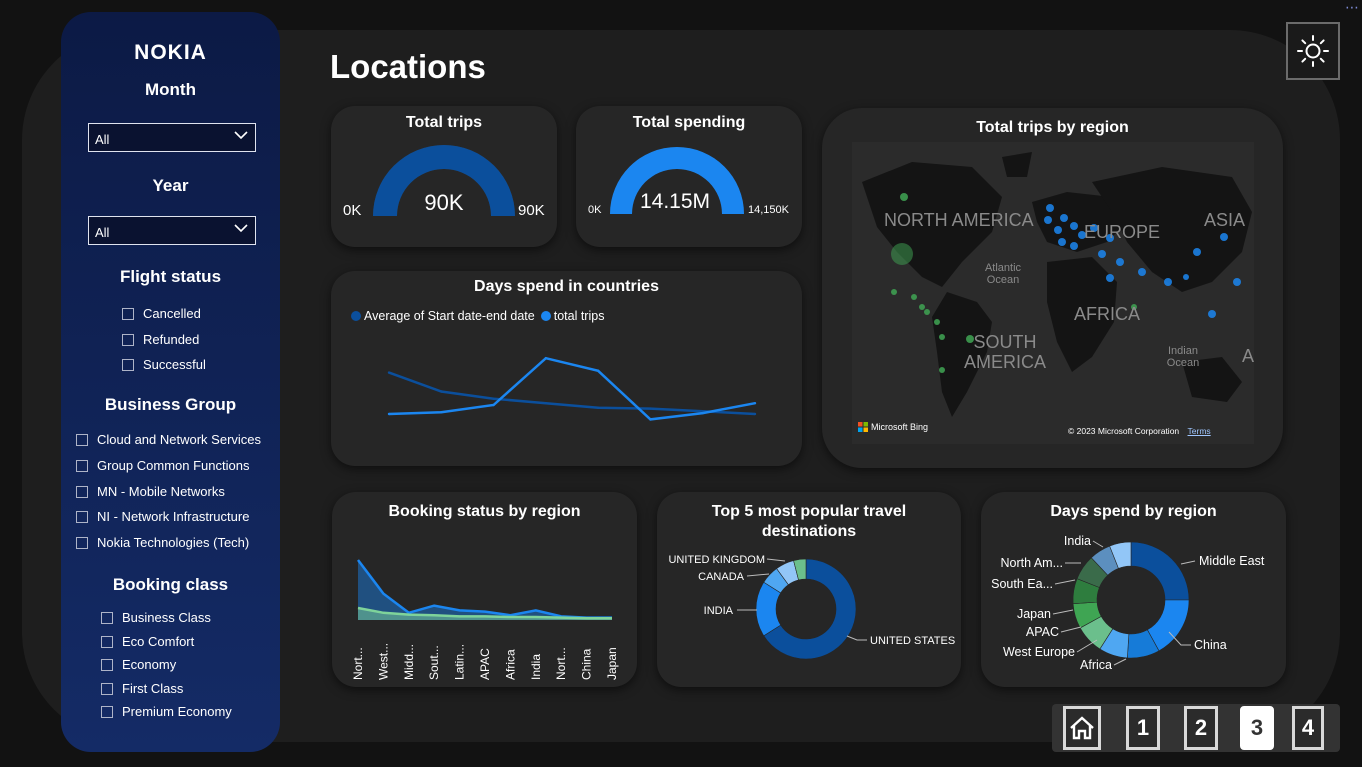 The image size is (1362, 767). I want to click on business-group-option: NI - Network Infrastructure, so click(162, 516).